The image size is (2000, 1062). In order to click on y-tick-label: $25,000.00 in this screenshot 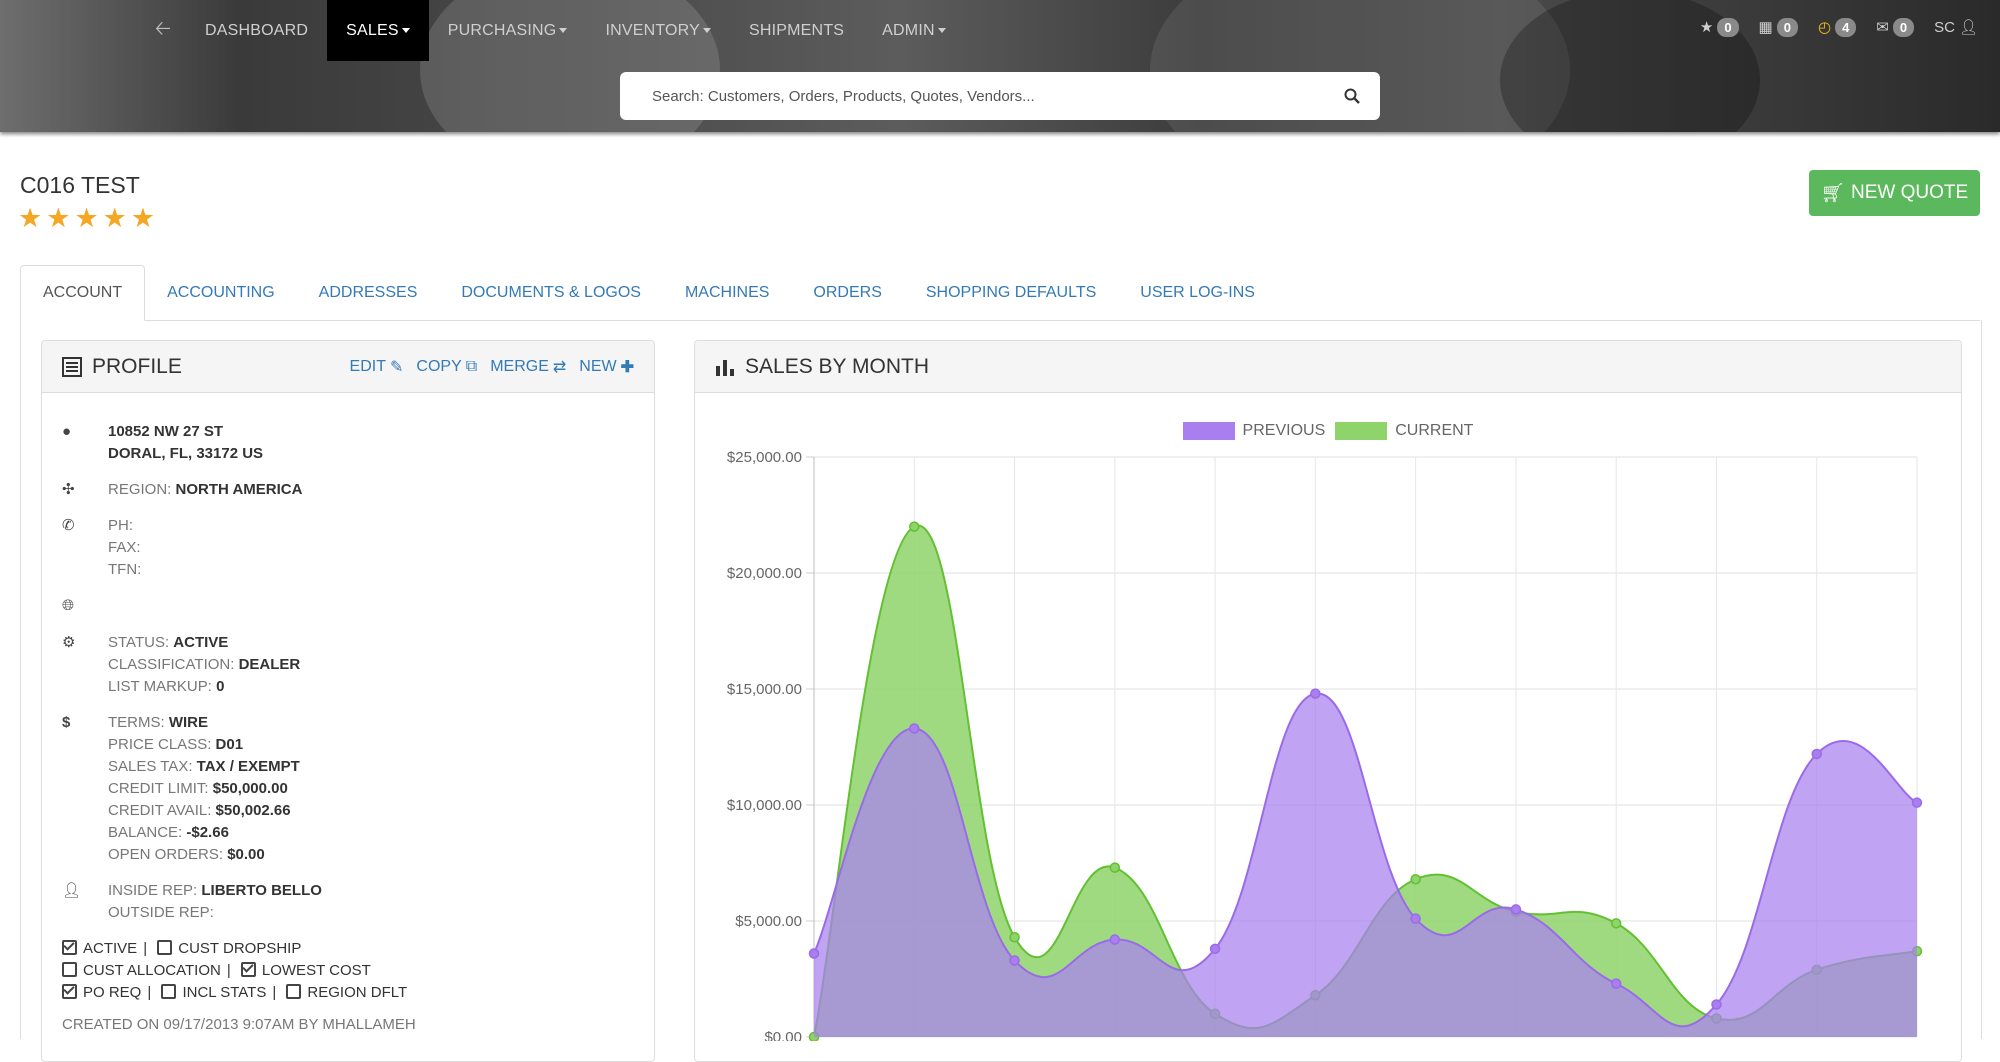, I will do `click(764, 457)`.